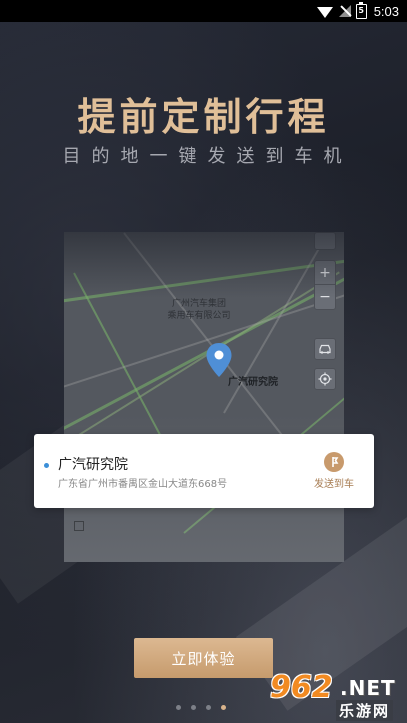 Image resolution: width=407 pixels, height=723 pixels. What do you see at coordinates (325, 297) in the screenshot?
I see `zoom-out-button: −` at bounding box center [325, 297].